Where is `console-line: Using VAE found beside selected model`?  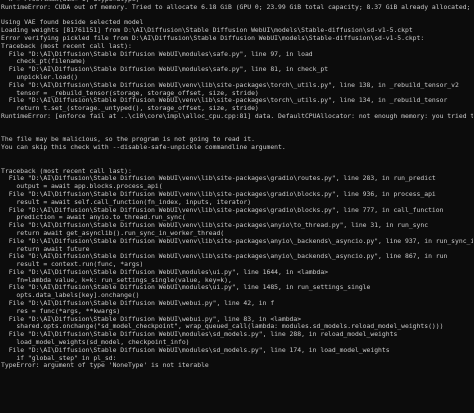 console-line: Using VAE found beside selected model is located at coordinates (72, 23).